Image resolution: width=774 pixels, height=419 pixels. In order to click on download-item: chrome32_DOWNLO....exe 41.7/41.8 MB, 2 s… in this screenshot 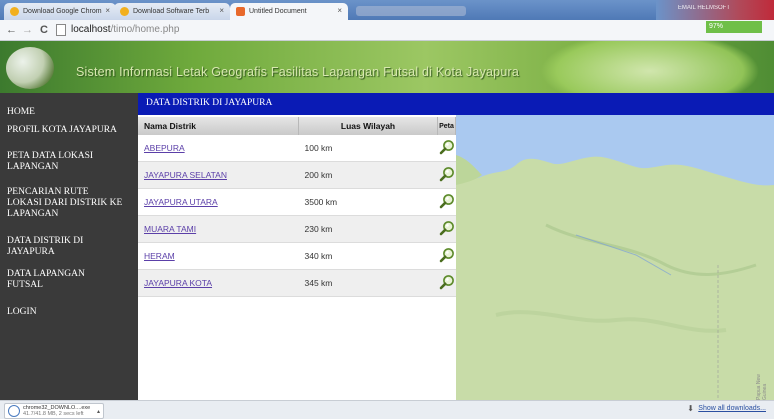, I will do `click(54, 411)`.